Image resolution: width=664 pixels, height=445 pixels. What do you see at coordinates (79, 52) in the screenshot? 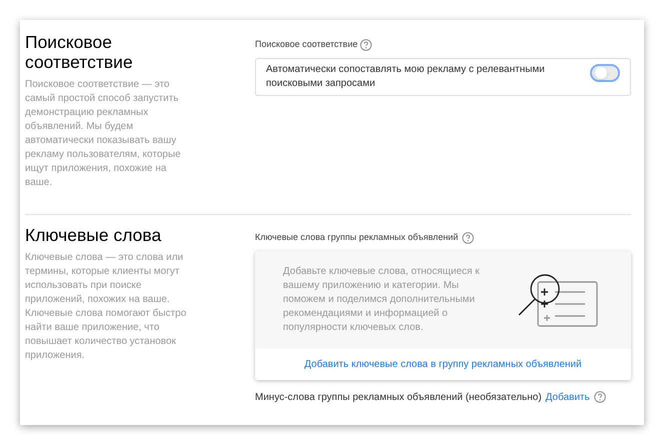
I see `section-title: Поисковое соответствие` at bounding box center [79, 52].